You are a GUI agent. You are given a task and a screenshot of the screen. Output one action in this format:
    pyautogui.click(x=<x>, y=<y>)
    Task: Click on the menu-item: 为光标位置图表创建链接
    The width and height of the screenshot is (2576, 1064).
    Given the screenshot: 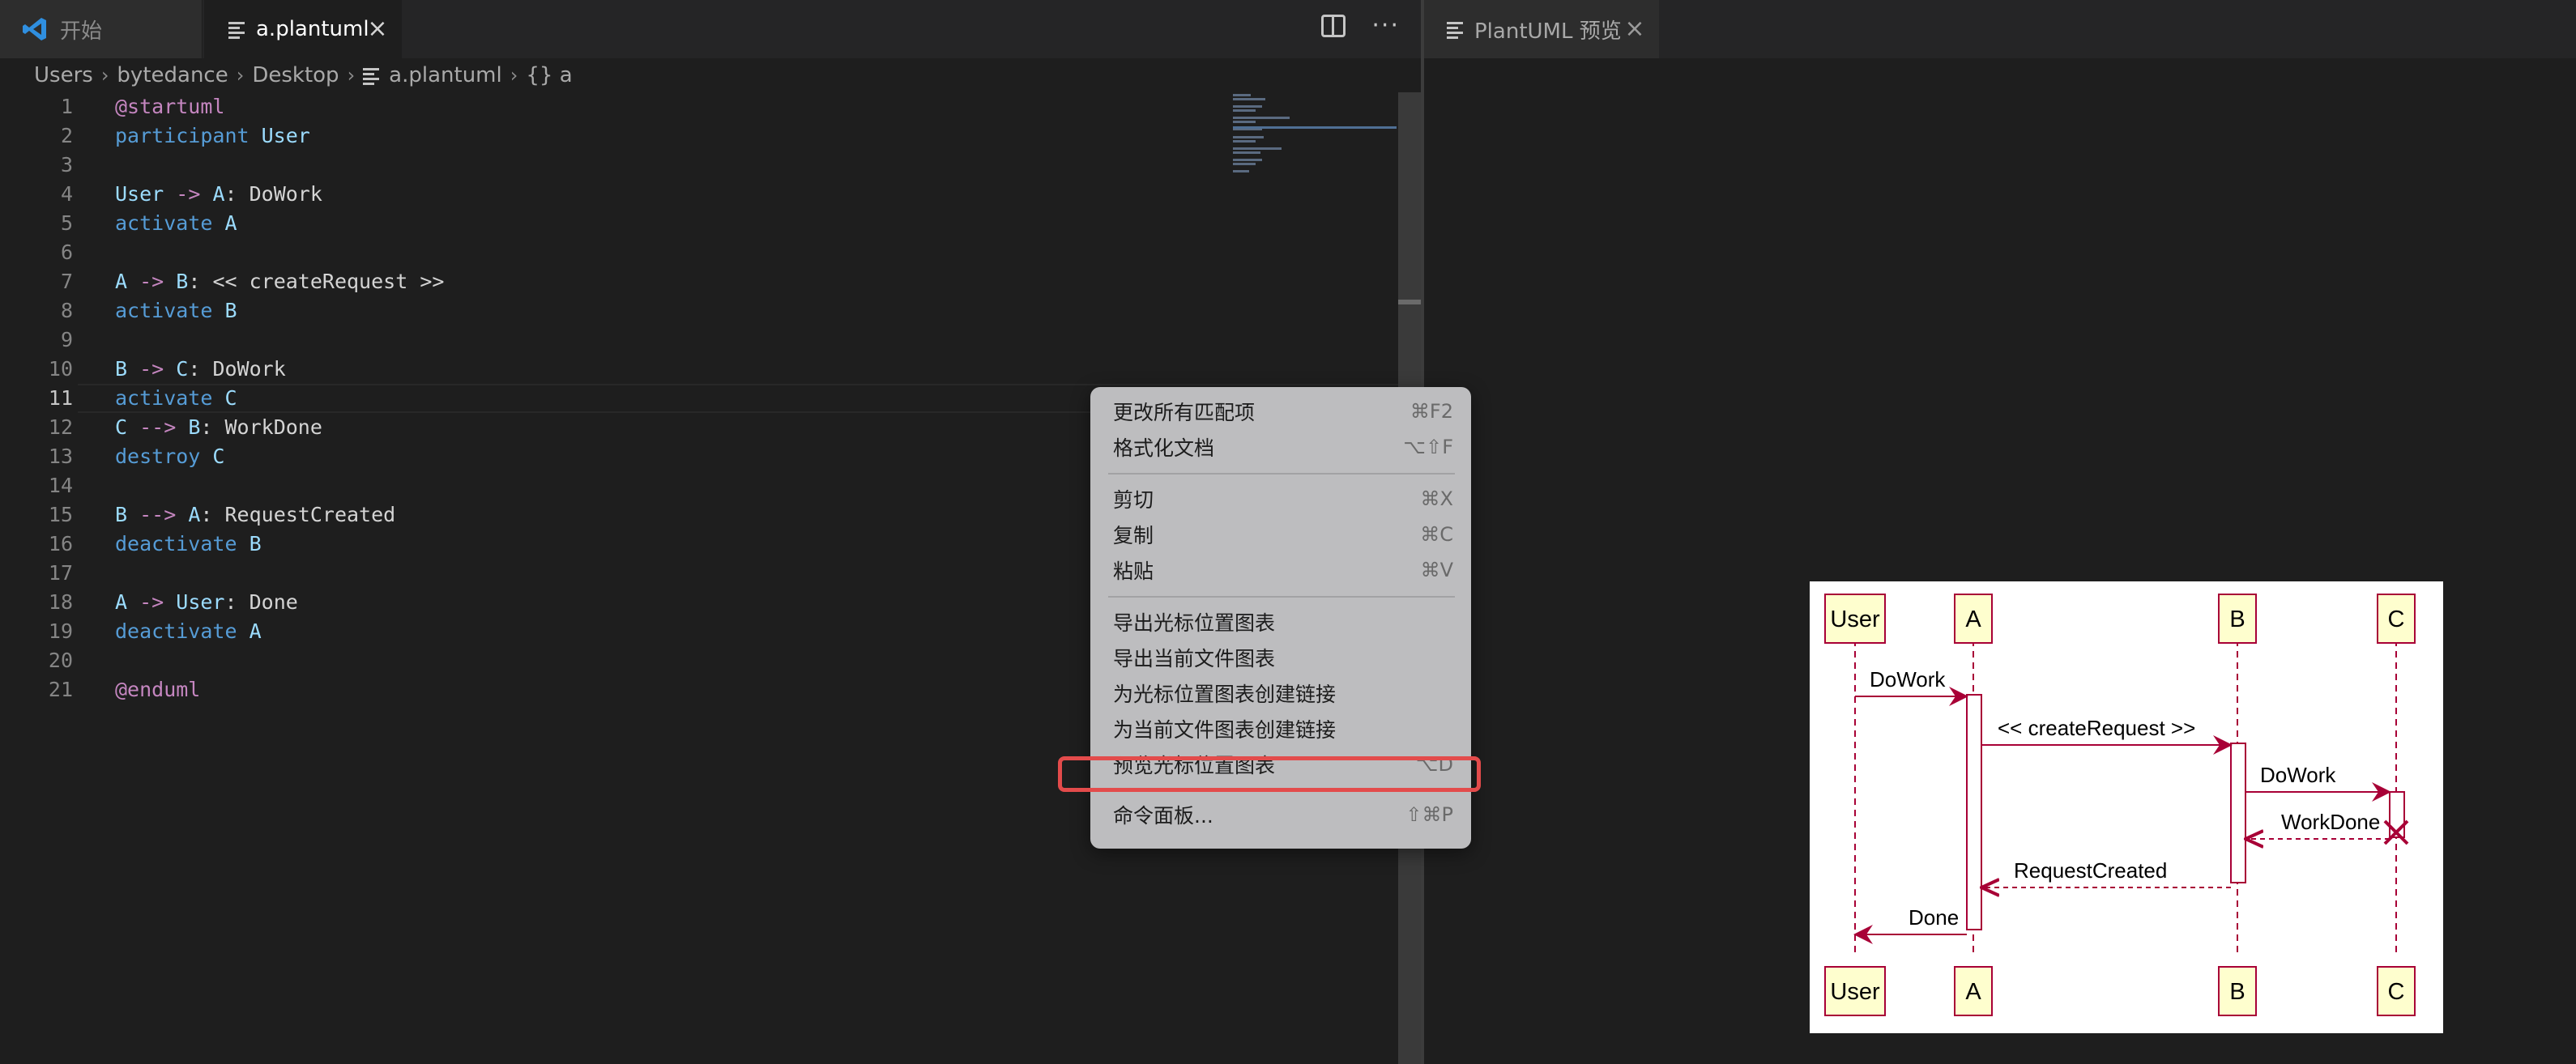 What is the action you would take?
    pyautogui.click(x=1283, y=693)
    